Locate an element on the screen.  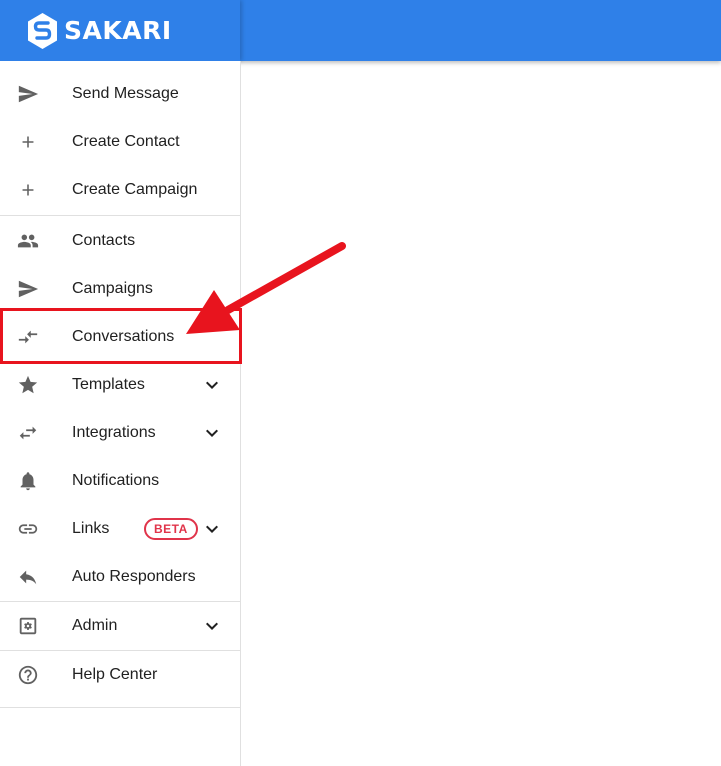
templates-item: Templates is located at coordinates (120, 385).